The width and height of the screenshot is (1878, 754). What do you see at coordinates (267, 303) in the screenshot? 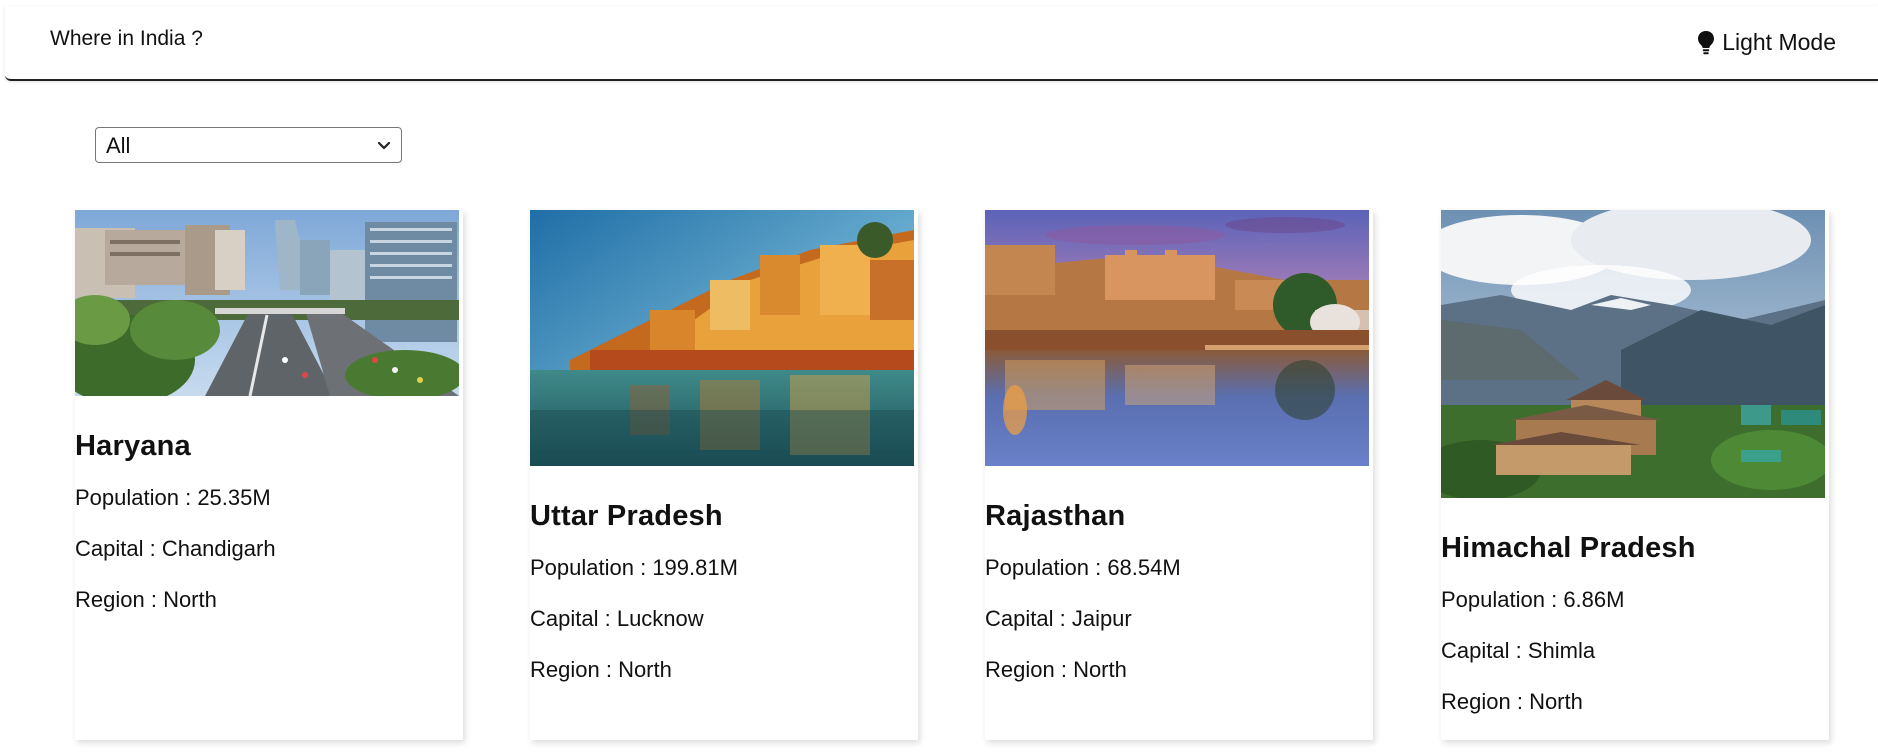
I see `city-skyline-image` at bounding box center [267, 303].